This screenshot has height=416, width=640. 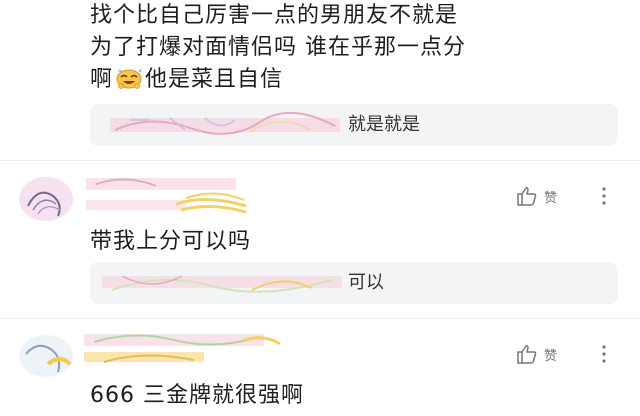 What do you see at coordinates (171, 241) in the screenshot?
I see `comment-2-text: 带我上分可以吗` at bounding box center [171, 241].